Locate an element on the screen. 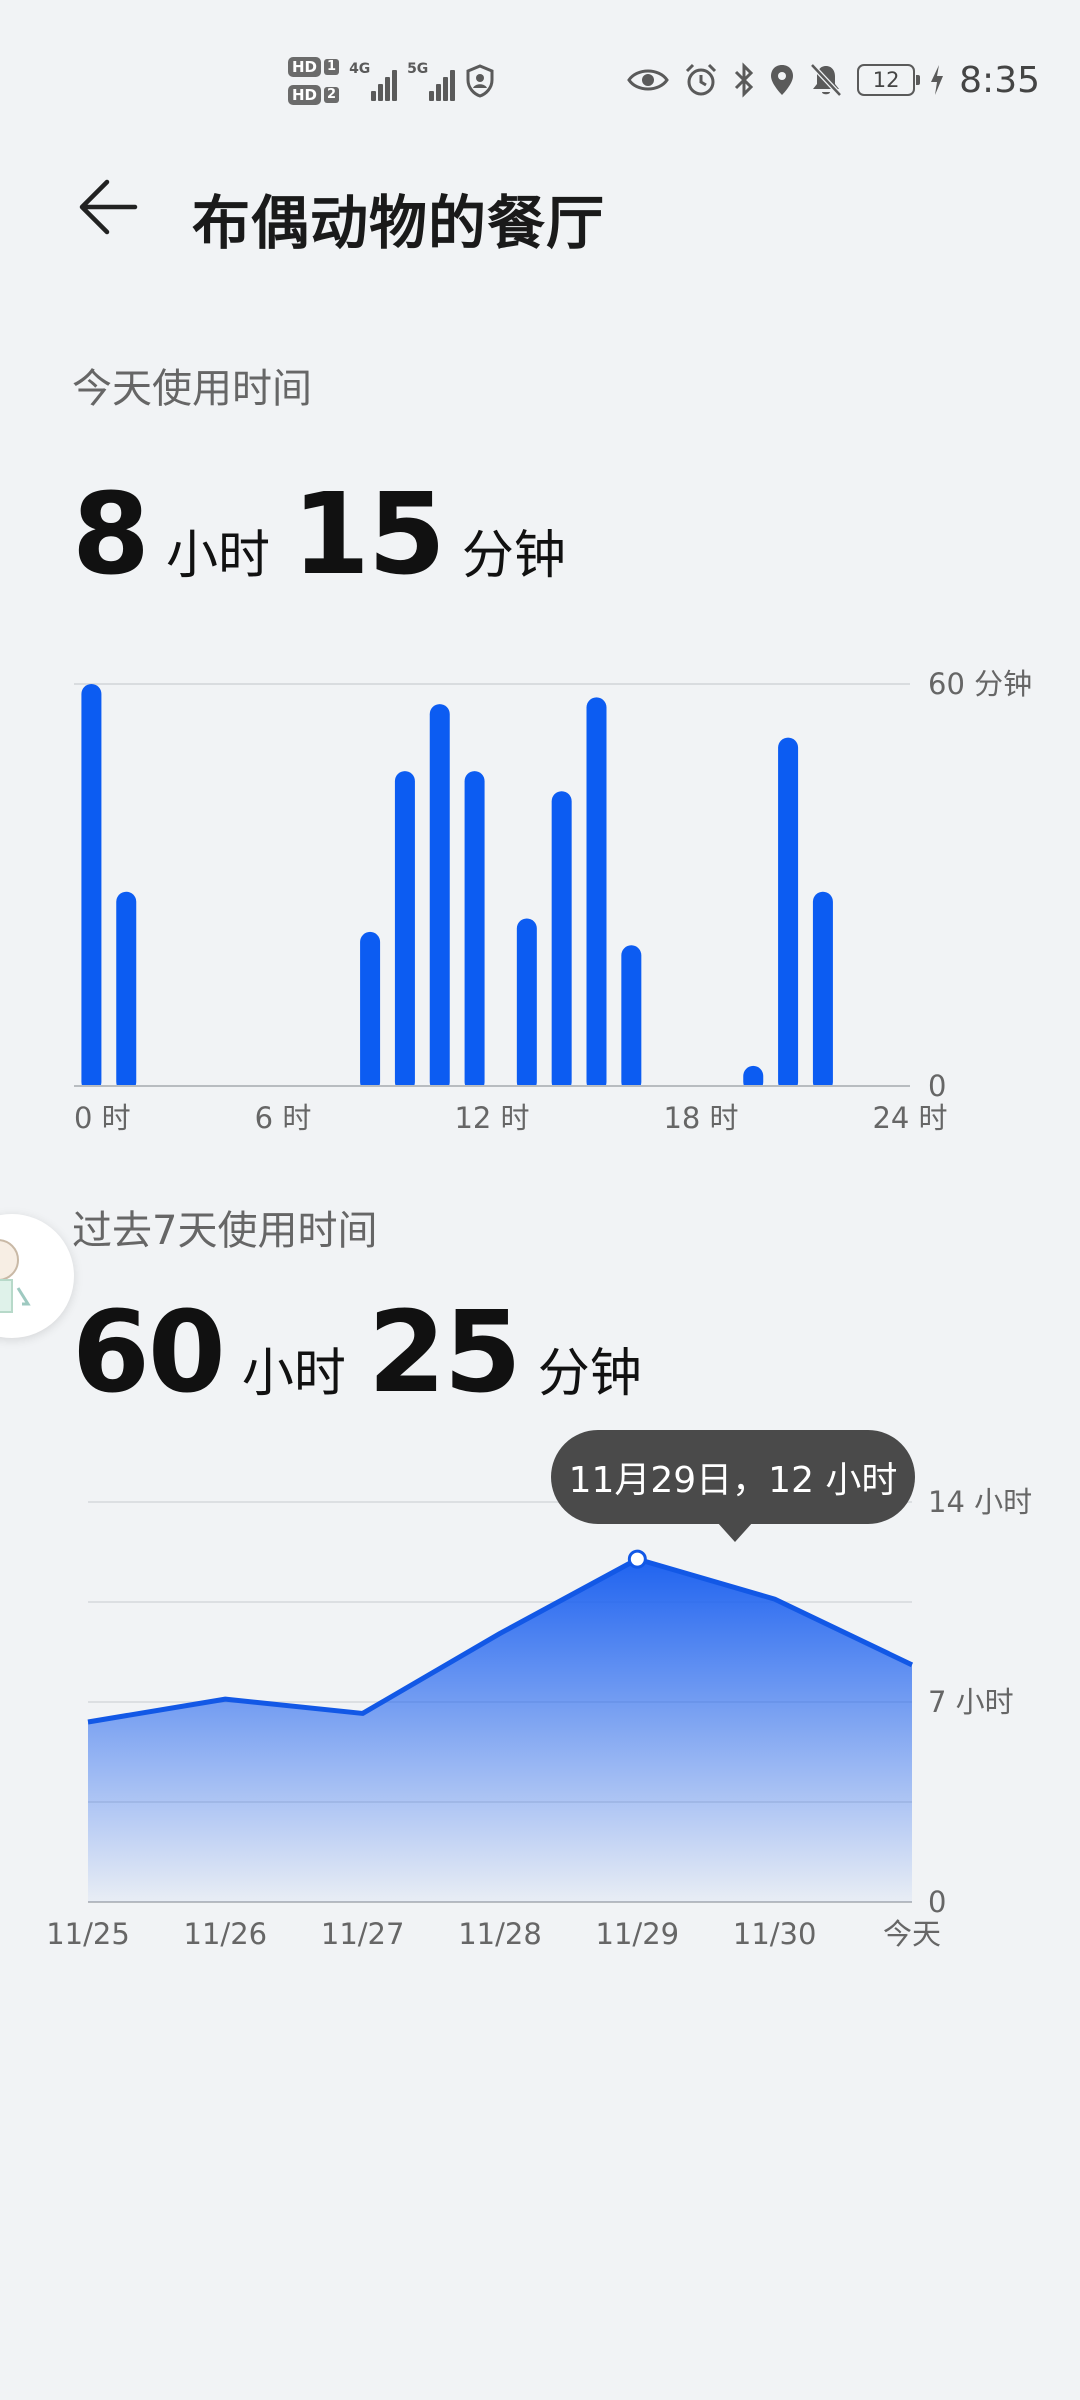 Image resolution: width=1080 pixels, height=2400 pixels. status-time: 8:35 is located at coordinates (999, 80).